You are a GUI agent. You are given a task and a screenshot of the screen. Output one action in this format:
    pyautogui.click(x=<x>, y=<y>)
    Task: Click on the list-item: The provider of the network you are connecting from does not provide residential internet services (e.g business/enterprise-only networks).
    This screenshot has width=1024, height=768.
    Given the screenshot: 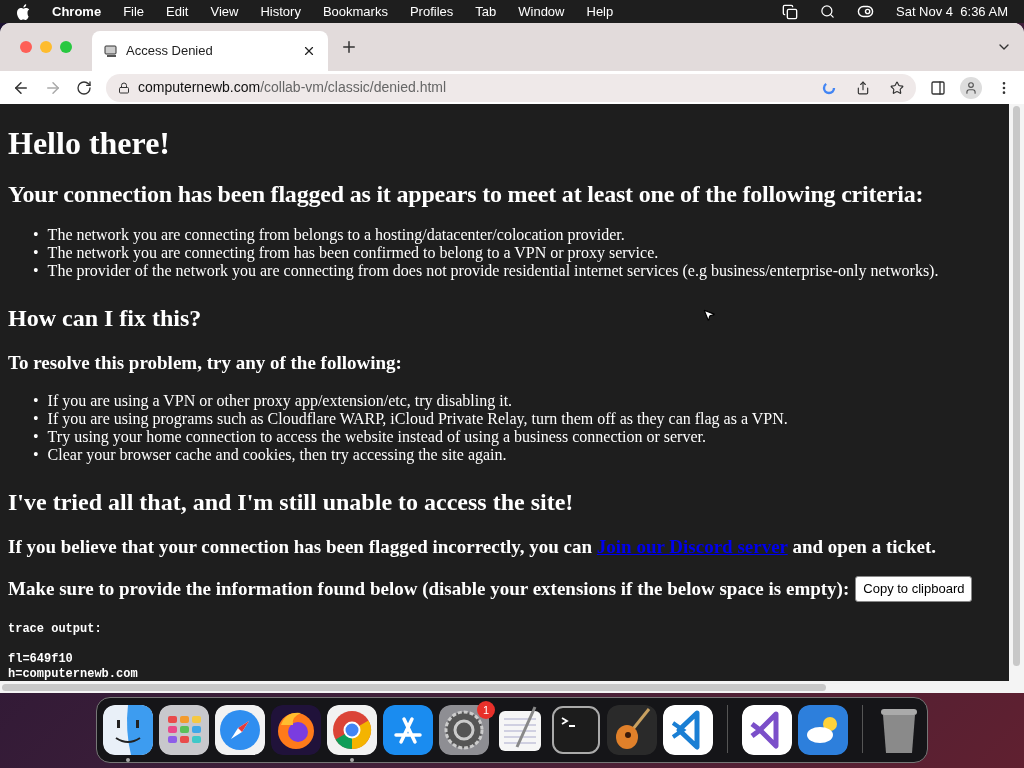 What is the action you would take?
    pyautogui.click(x=493, y=271)
    